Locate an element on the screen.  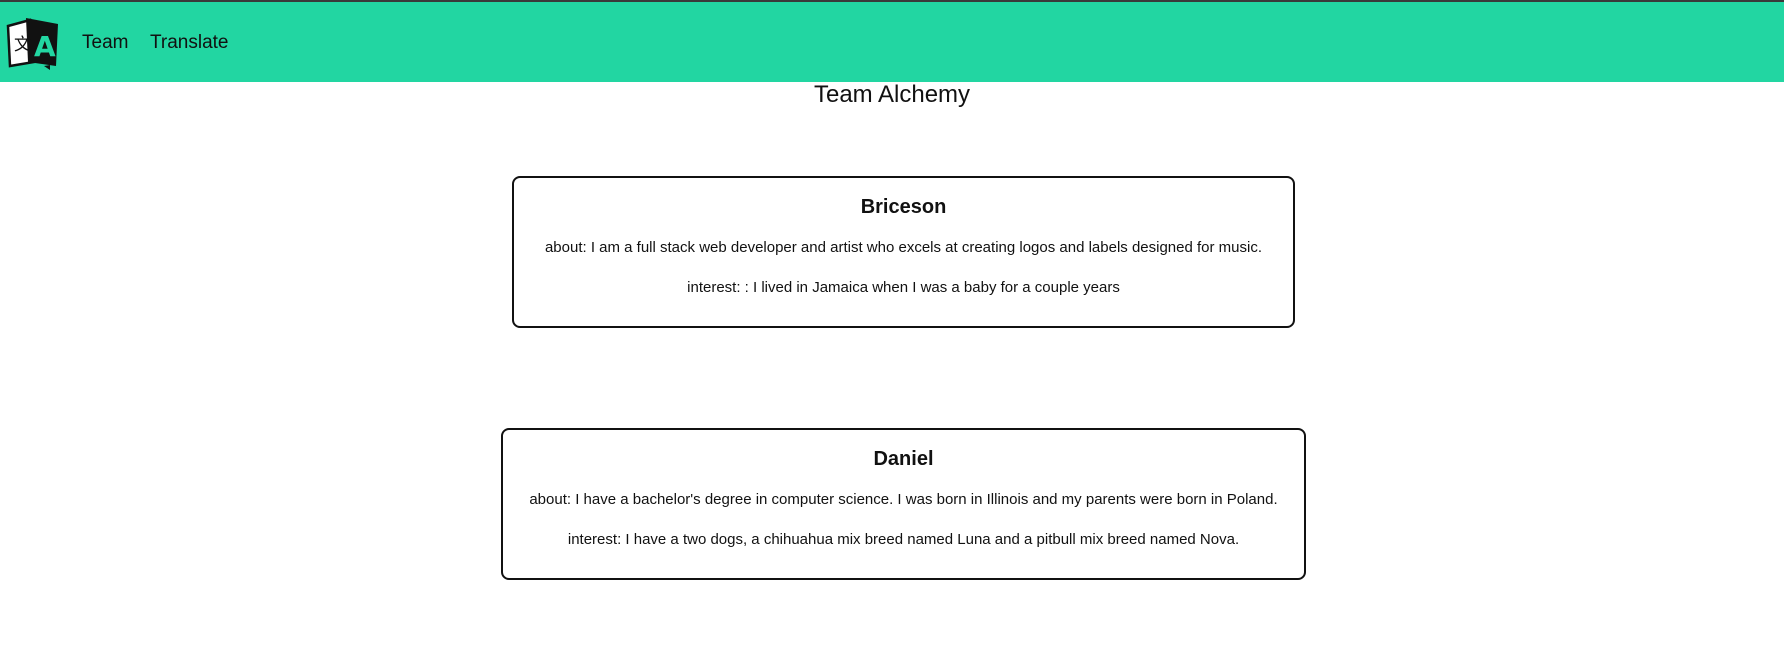
svg-text: A is located at coordinates (45, 46).